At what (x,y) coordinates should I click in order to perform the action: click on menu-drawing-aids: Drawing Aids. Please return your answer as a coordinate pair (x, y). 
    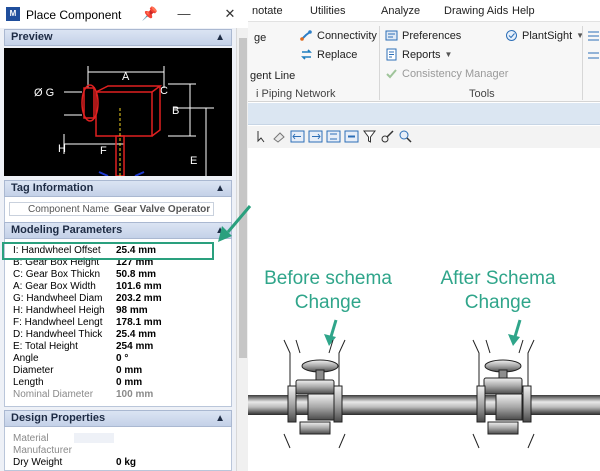
    Looking at the image, I should click on (476, 11).